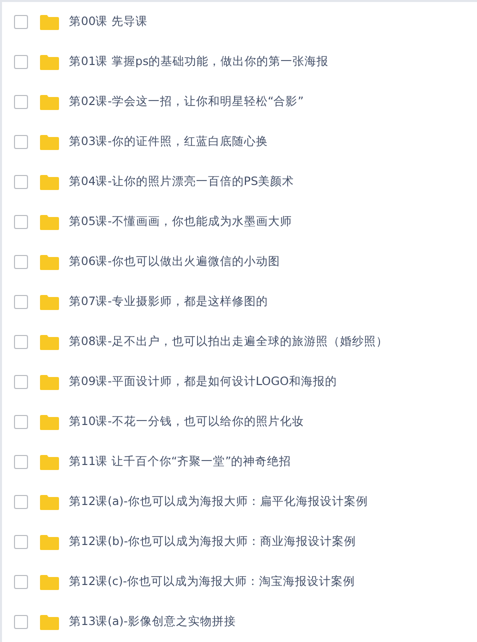  What do you see at coordinates (180, 462) in the screenshot?
I see `folder-name: 第11课 让千百个你“齐聚一堂”的神奇绝招` at bounding box center [180, 462].